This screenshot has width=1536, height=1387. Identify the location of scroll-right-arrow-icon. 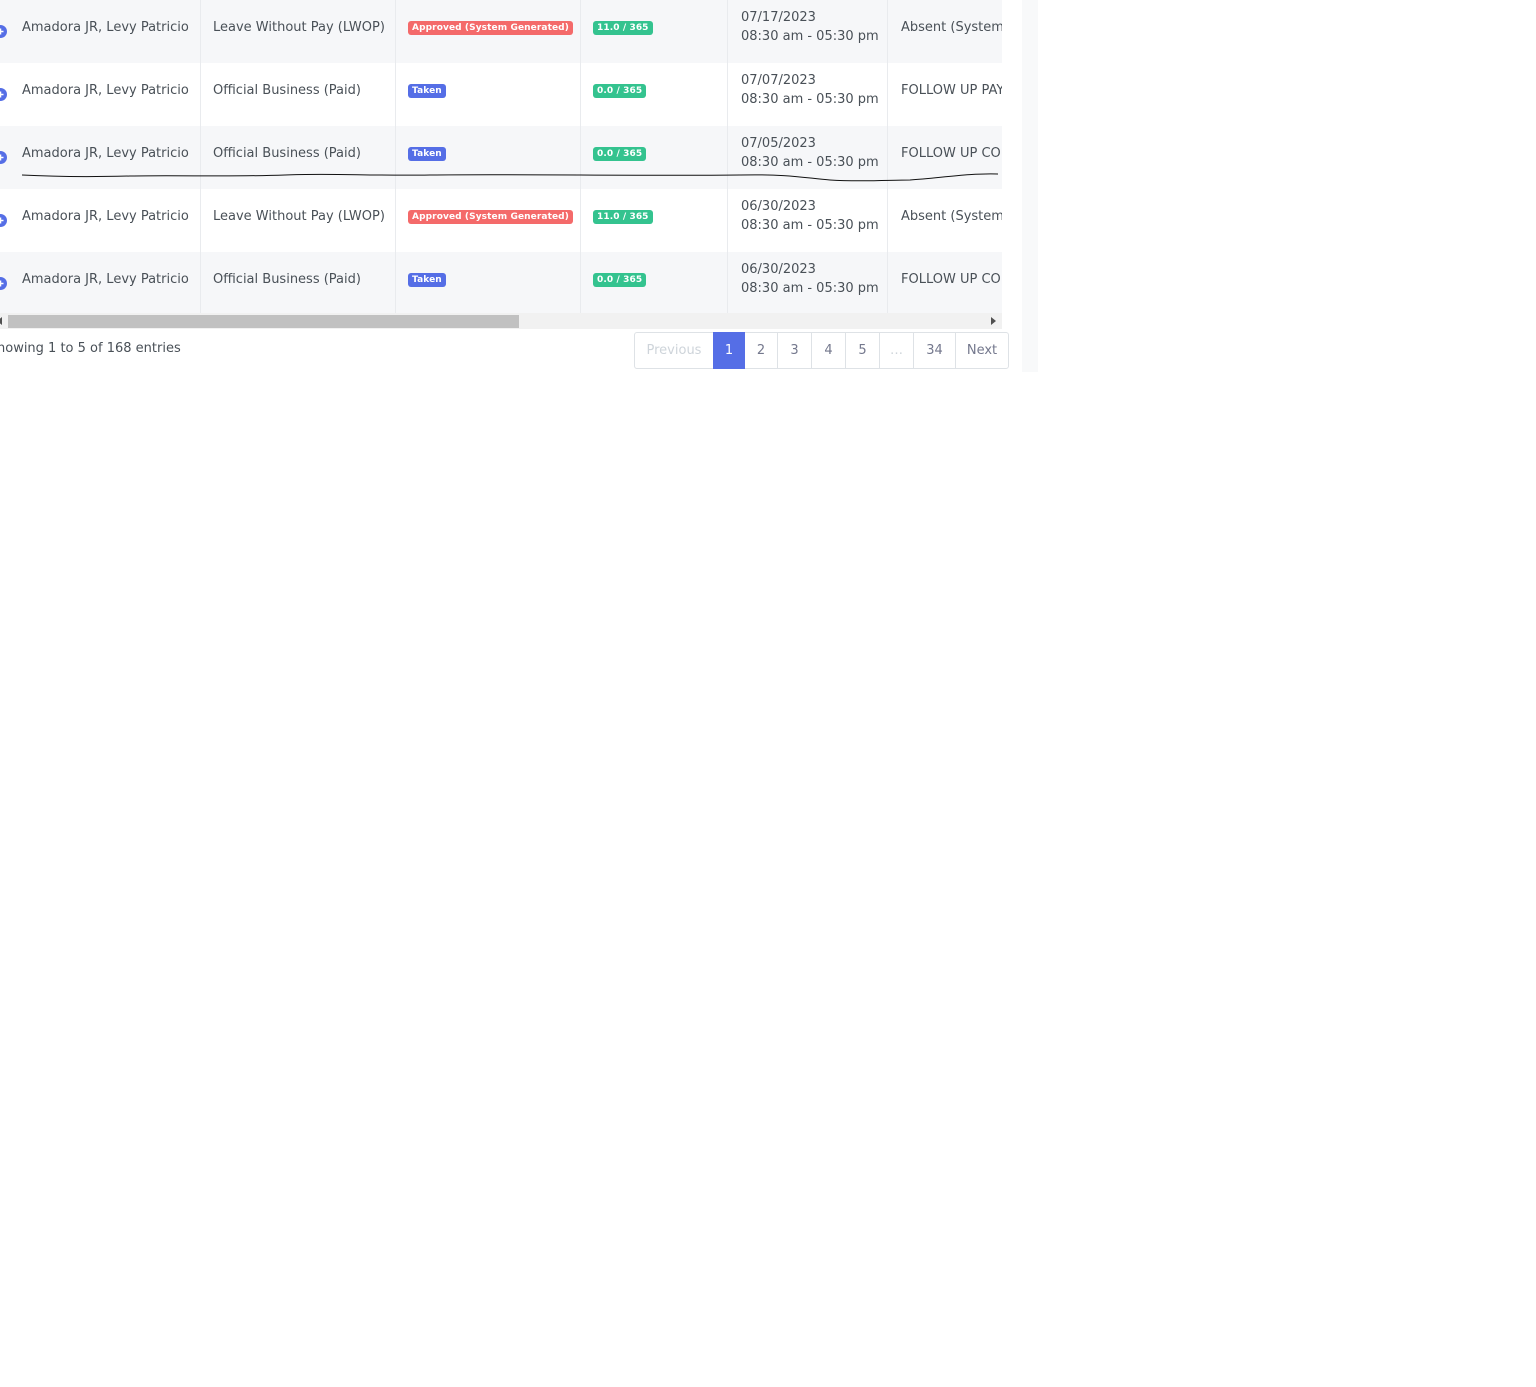
(993, 321).